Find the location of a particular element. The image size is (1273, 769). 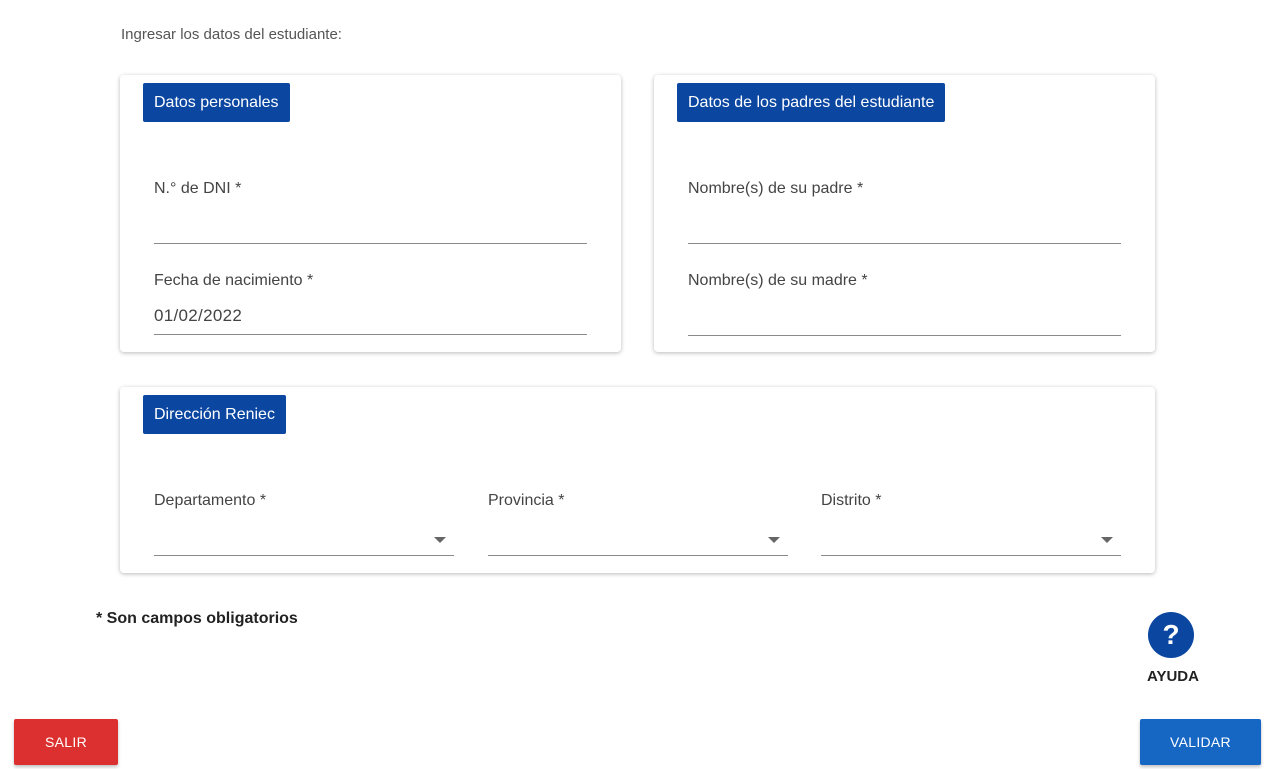

province-label: Provincia * is located at coordinates (526, 500).